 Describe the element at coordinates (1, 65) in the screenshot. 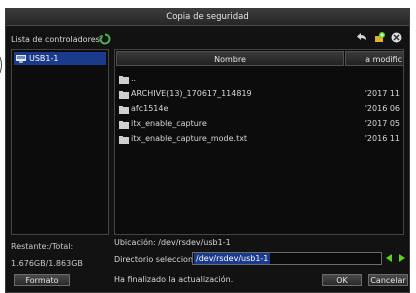

I see `page-edge-mark` at that location.